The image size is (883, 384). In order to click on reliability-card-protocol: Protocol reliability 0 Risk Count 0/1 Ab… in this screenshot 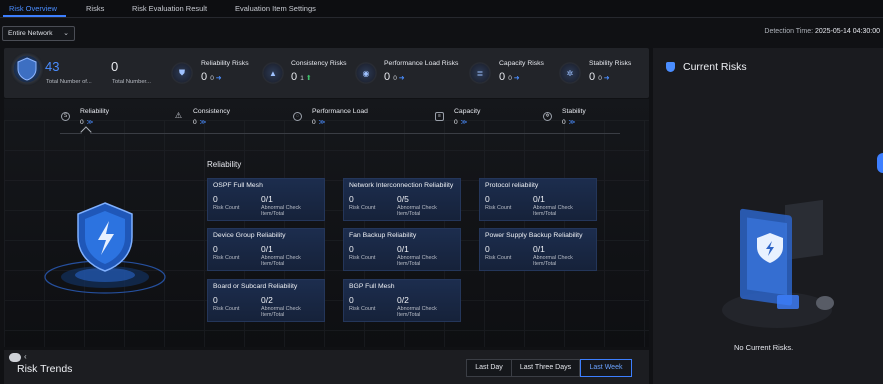, I will do `click(538, 199)`.